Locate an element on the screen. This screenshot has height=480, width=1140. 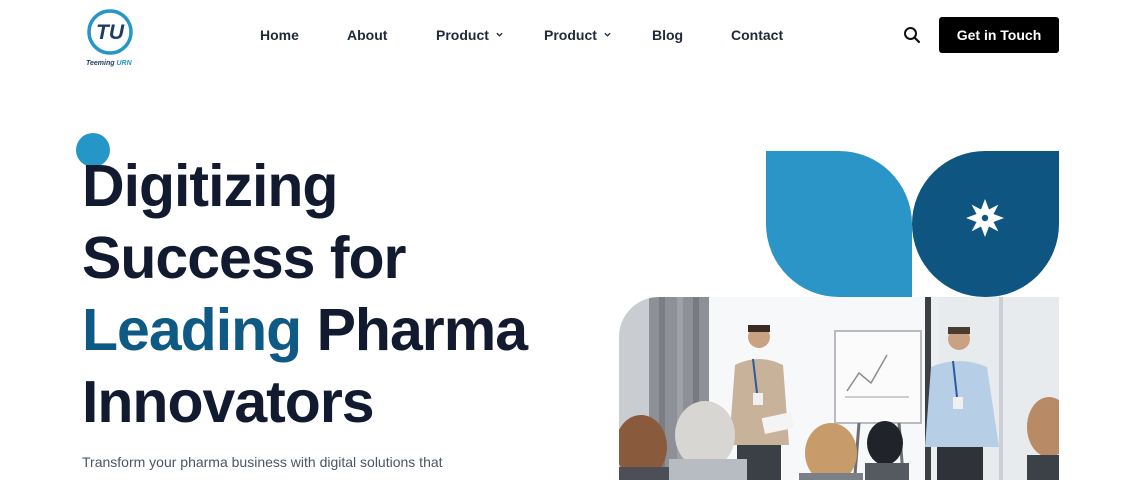
hero-title-line-3: Leading Pharma is located at coordinates (305, 330).